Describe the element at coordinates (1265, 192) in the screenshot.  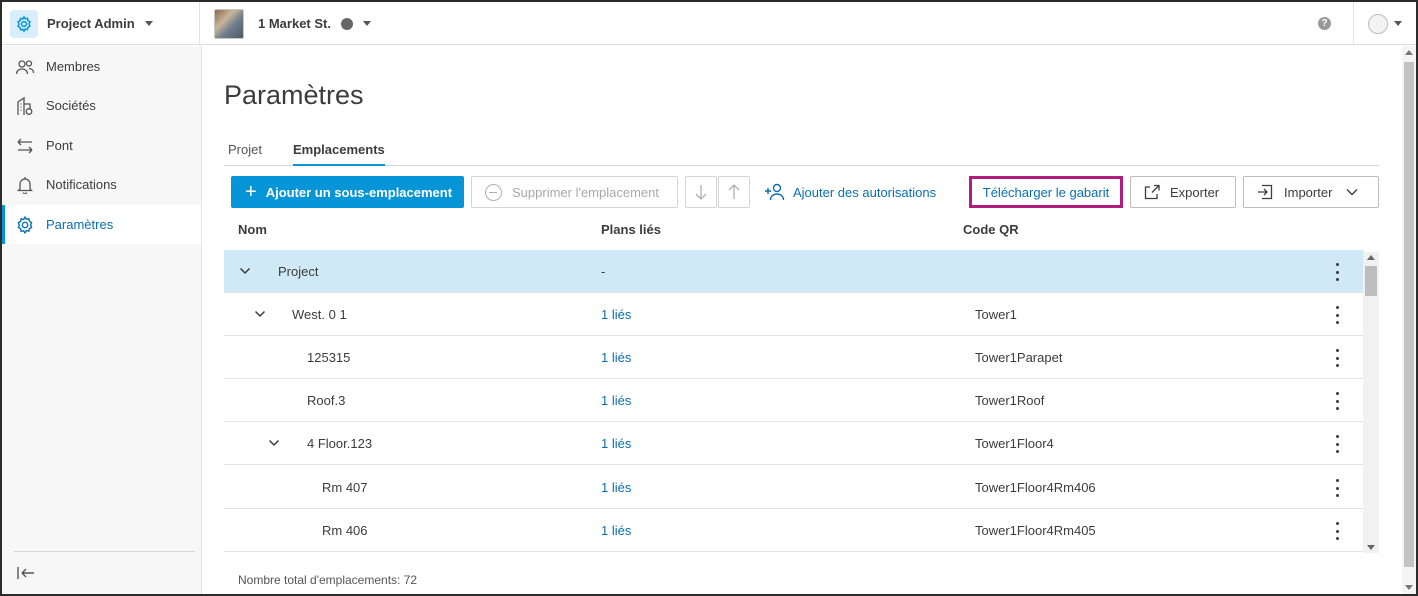
I see `import-icon` at that location.